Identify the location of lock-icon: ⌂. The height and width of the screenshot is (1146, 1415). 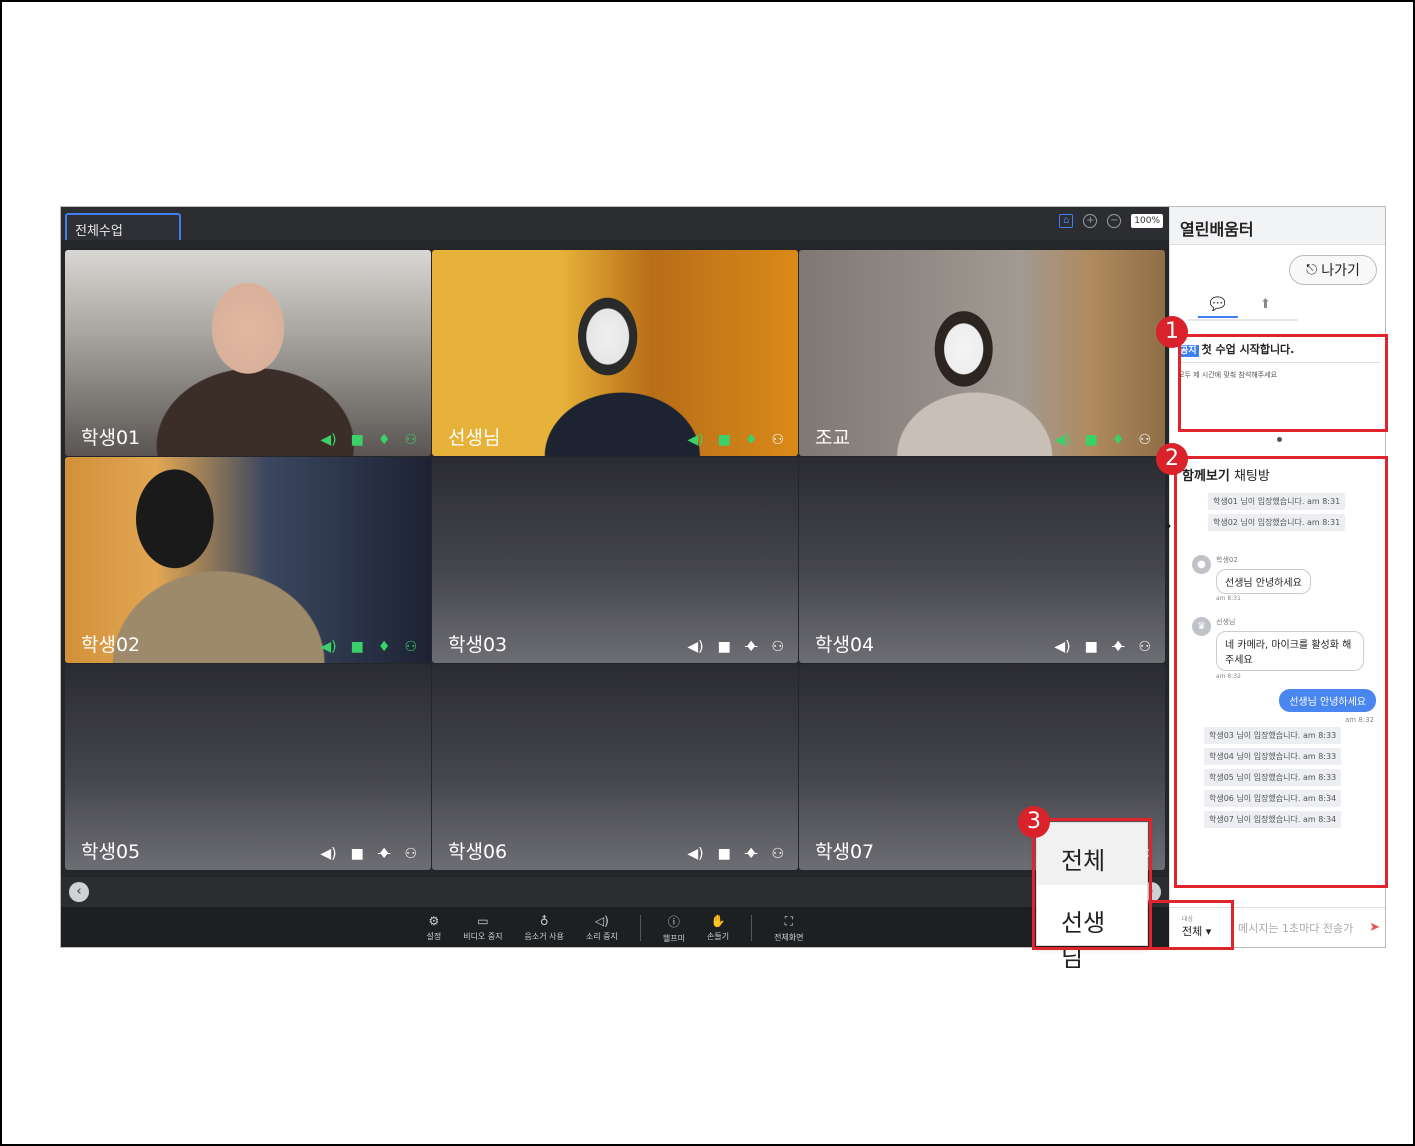
(1066, 221).